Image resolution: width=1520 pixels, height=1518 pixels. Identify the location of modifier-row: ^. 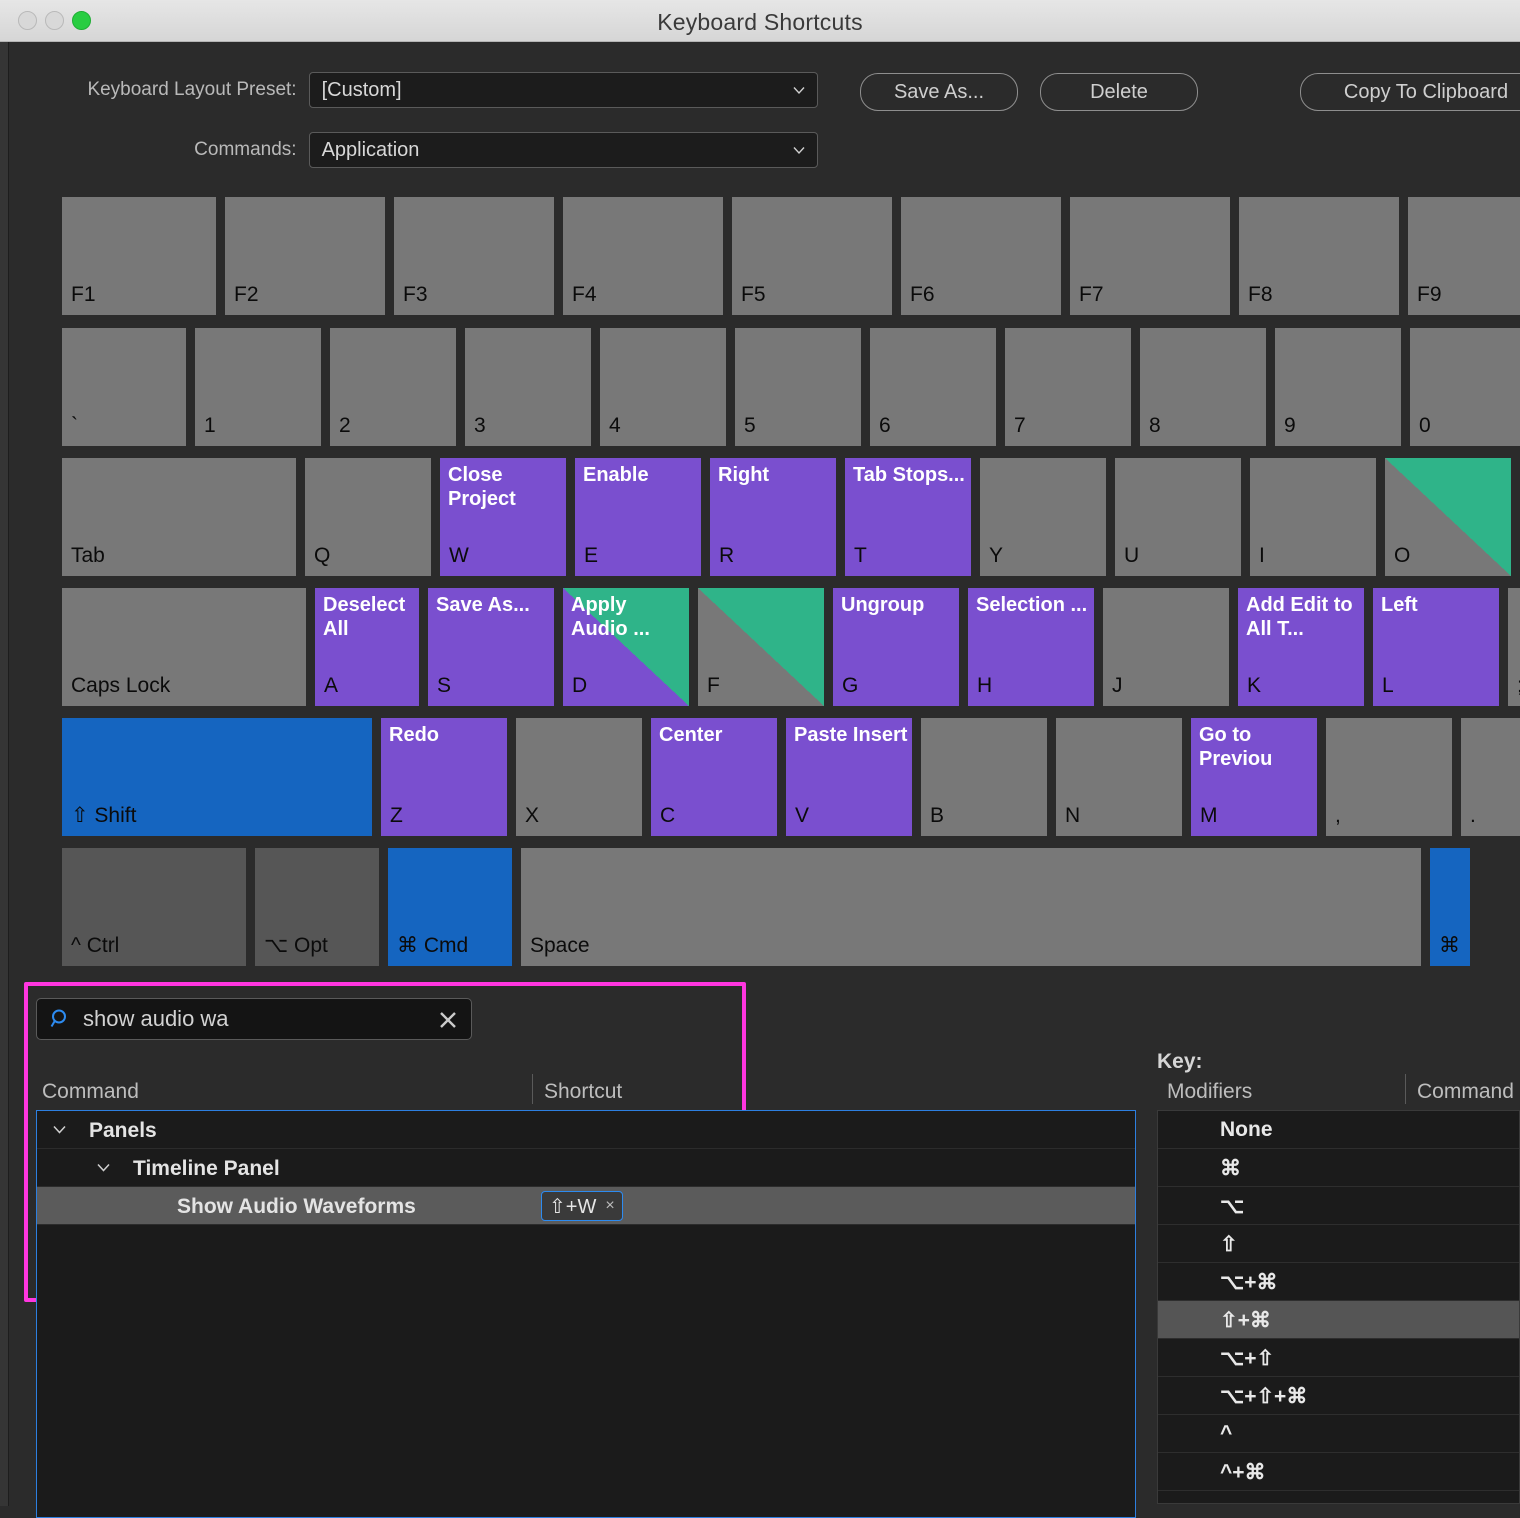
(1338, 1434).